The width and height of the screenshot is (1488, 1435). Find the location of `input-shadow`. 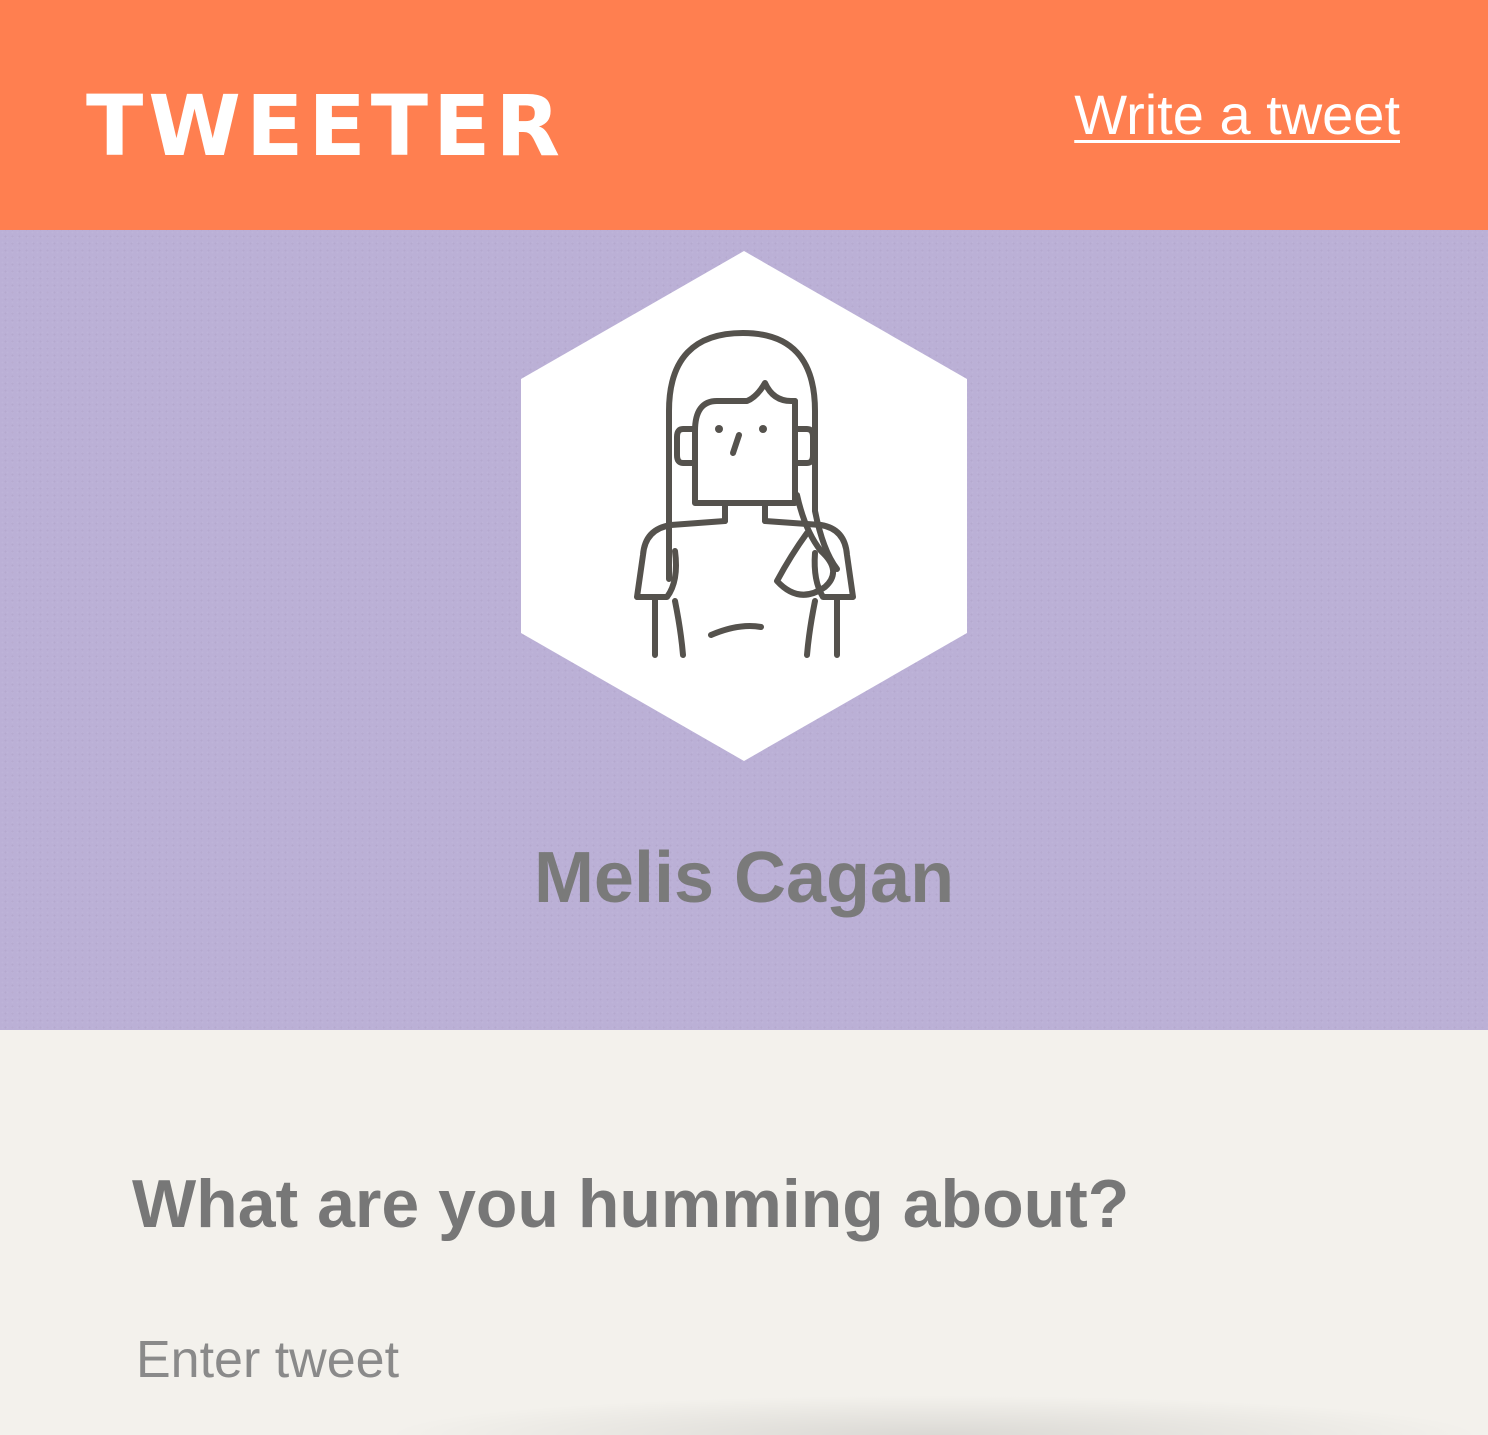

input-shadow is located at coordinates (934, 1415).